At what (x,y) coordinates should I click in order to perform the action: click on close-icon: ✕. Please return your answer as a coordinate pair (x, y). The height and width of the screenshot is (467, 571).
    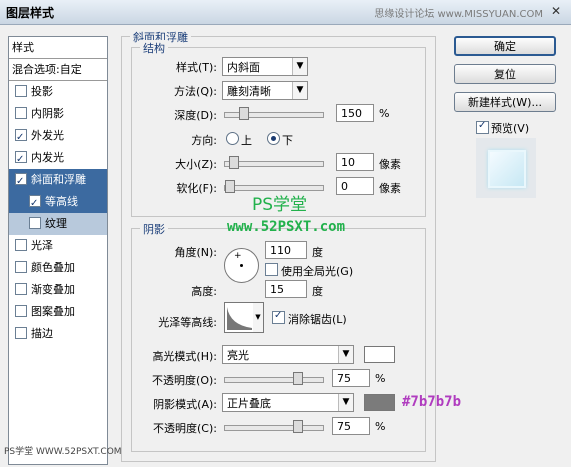
    Looking at the image, I should click on (556, 11).